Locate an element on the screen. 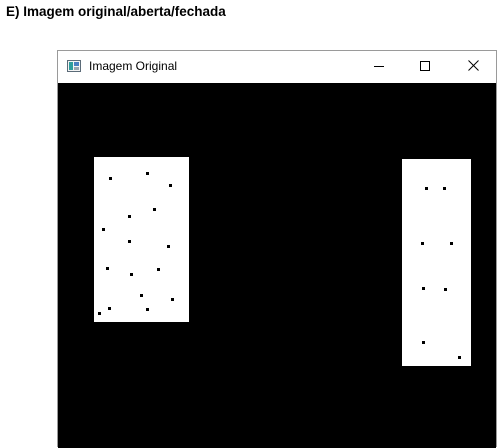 The height and width of the screenshot is (448, 504). left-rectangle is located at coordinates (141, 239).